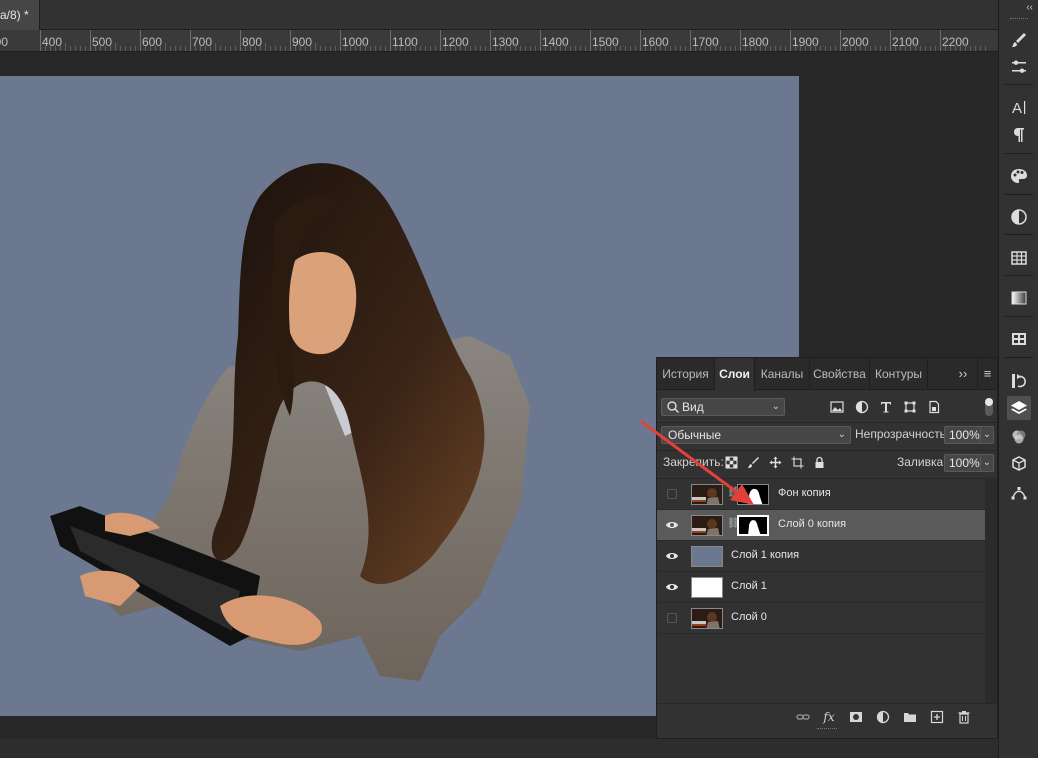 The image size is (1038, 758). What do you see at coordinates (731, 462) in the screenshot?
I see `lock-transparency-icon` at bounding box center [731, 462].